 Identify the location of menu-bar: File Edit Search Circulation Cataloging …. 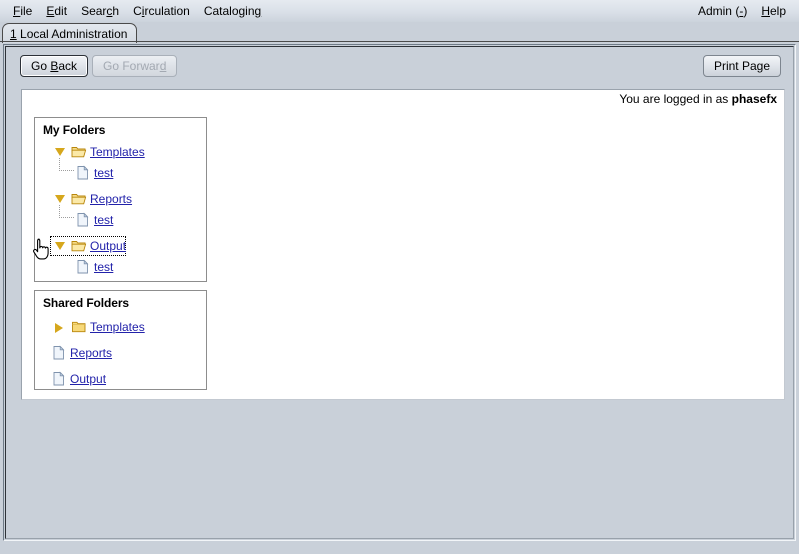
(399, 11).